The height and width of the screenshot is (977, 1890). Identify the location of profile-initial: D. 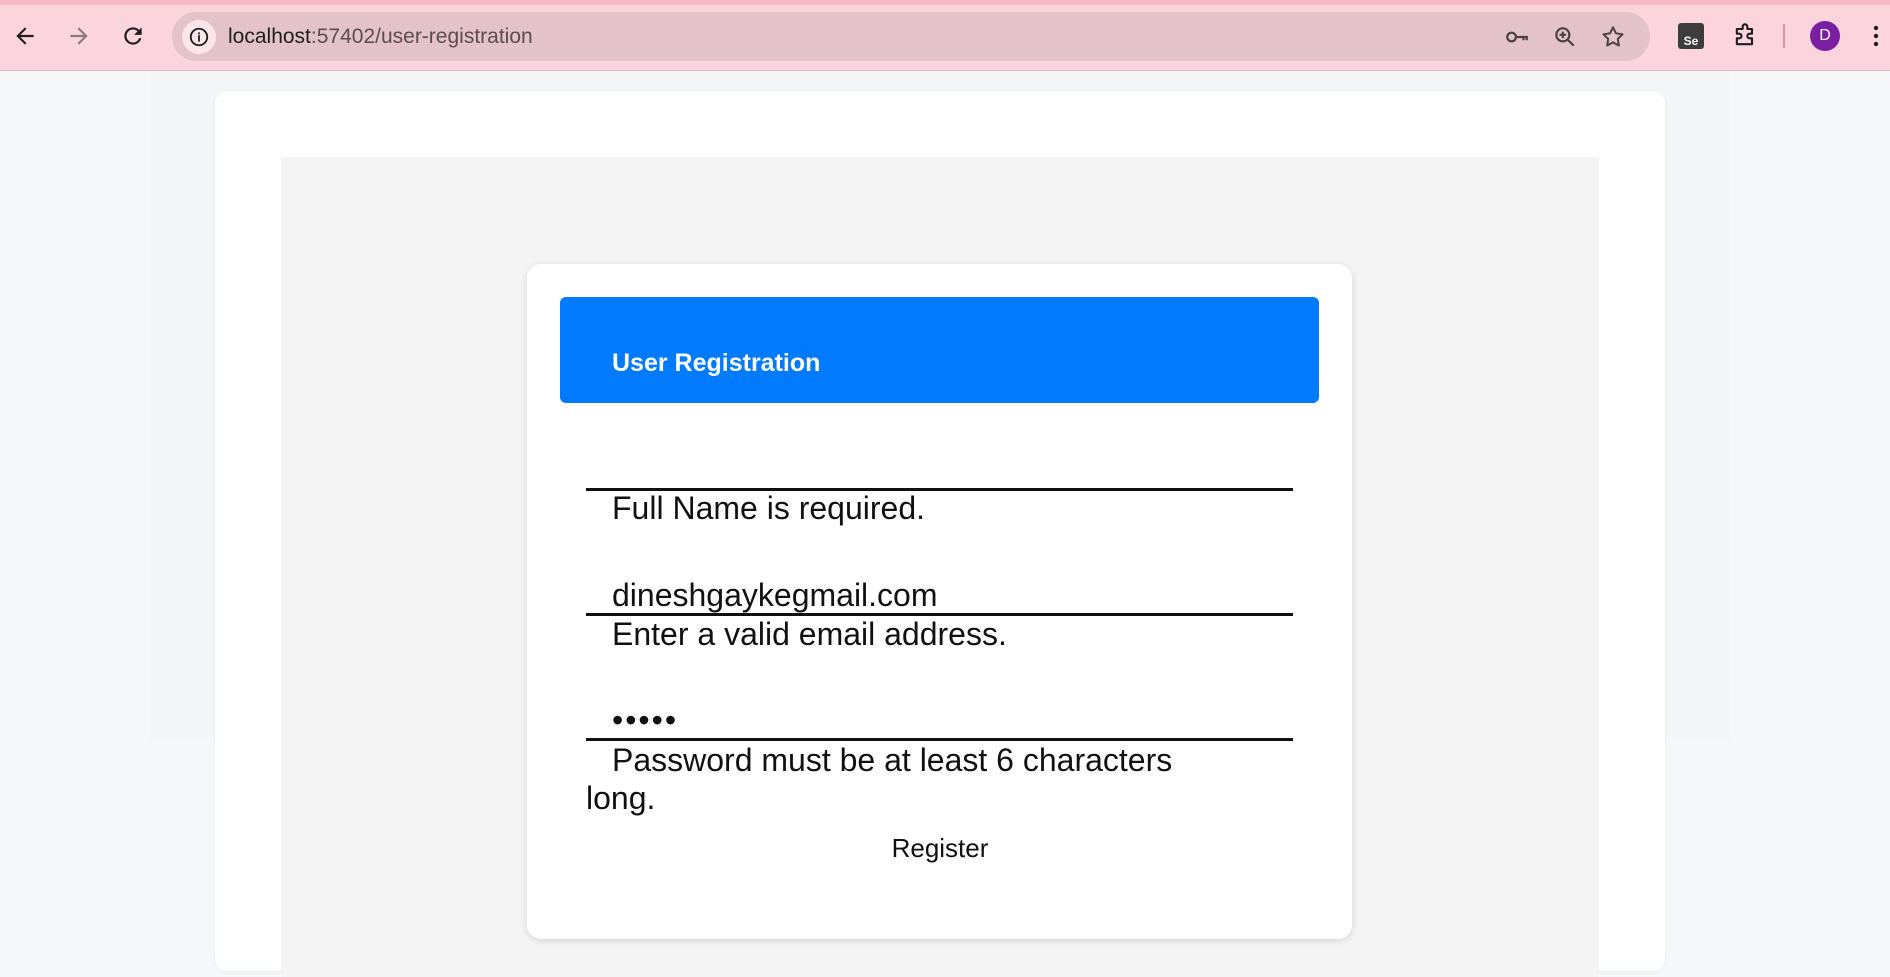
(1825, 35).